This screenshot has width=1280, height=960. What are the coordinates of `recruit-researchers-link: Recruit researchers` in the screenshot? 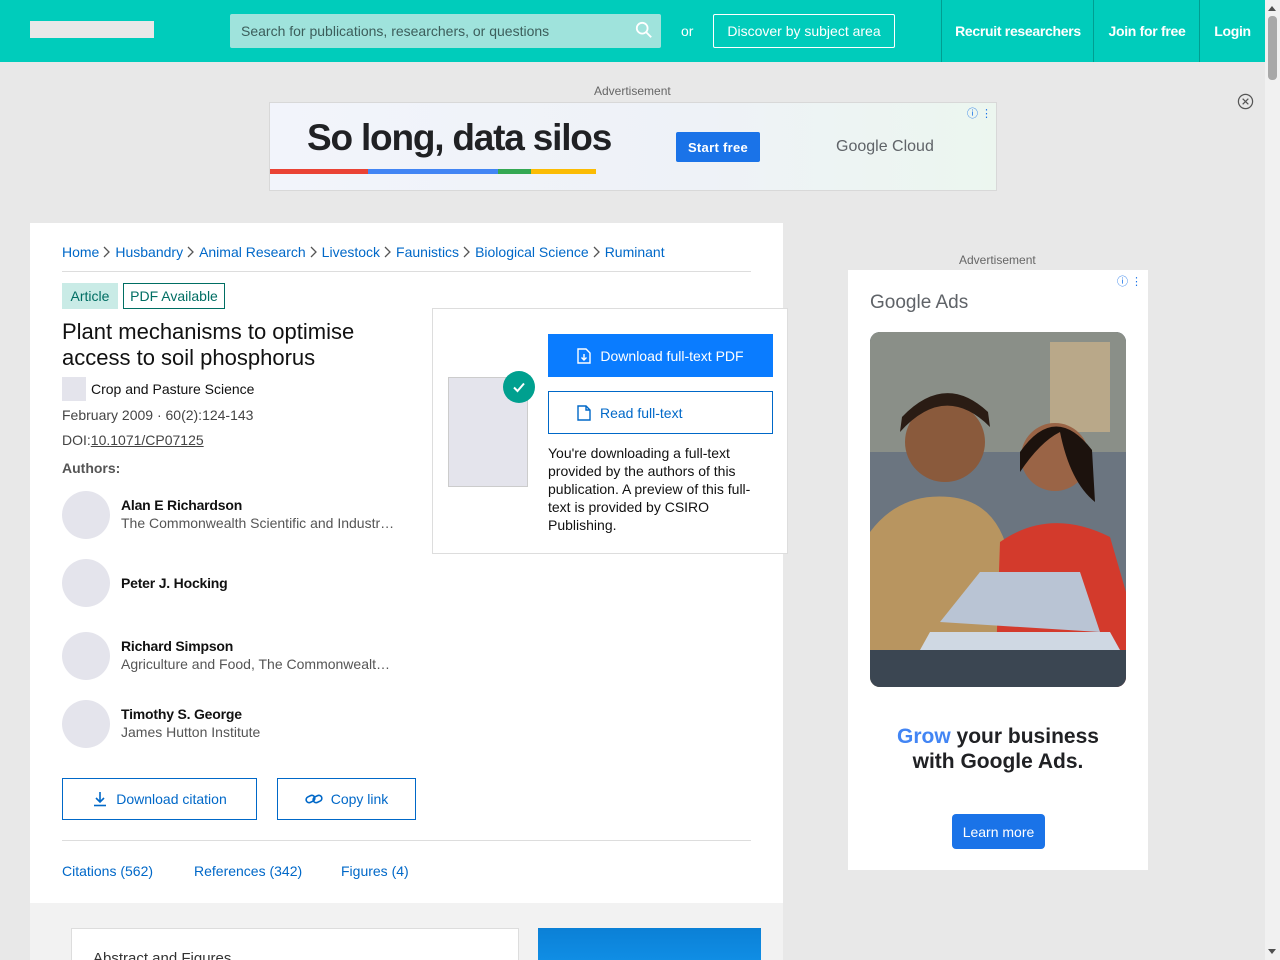 It's located at (1017, 31).